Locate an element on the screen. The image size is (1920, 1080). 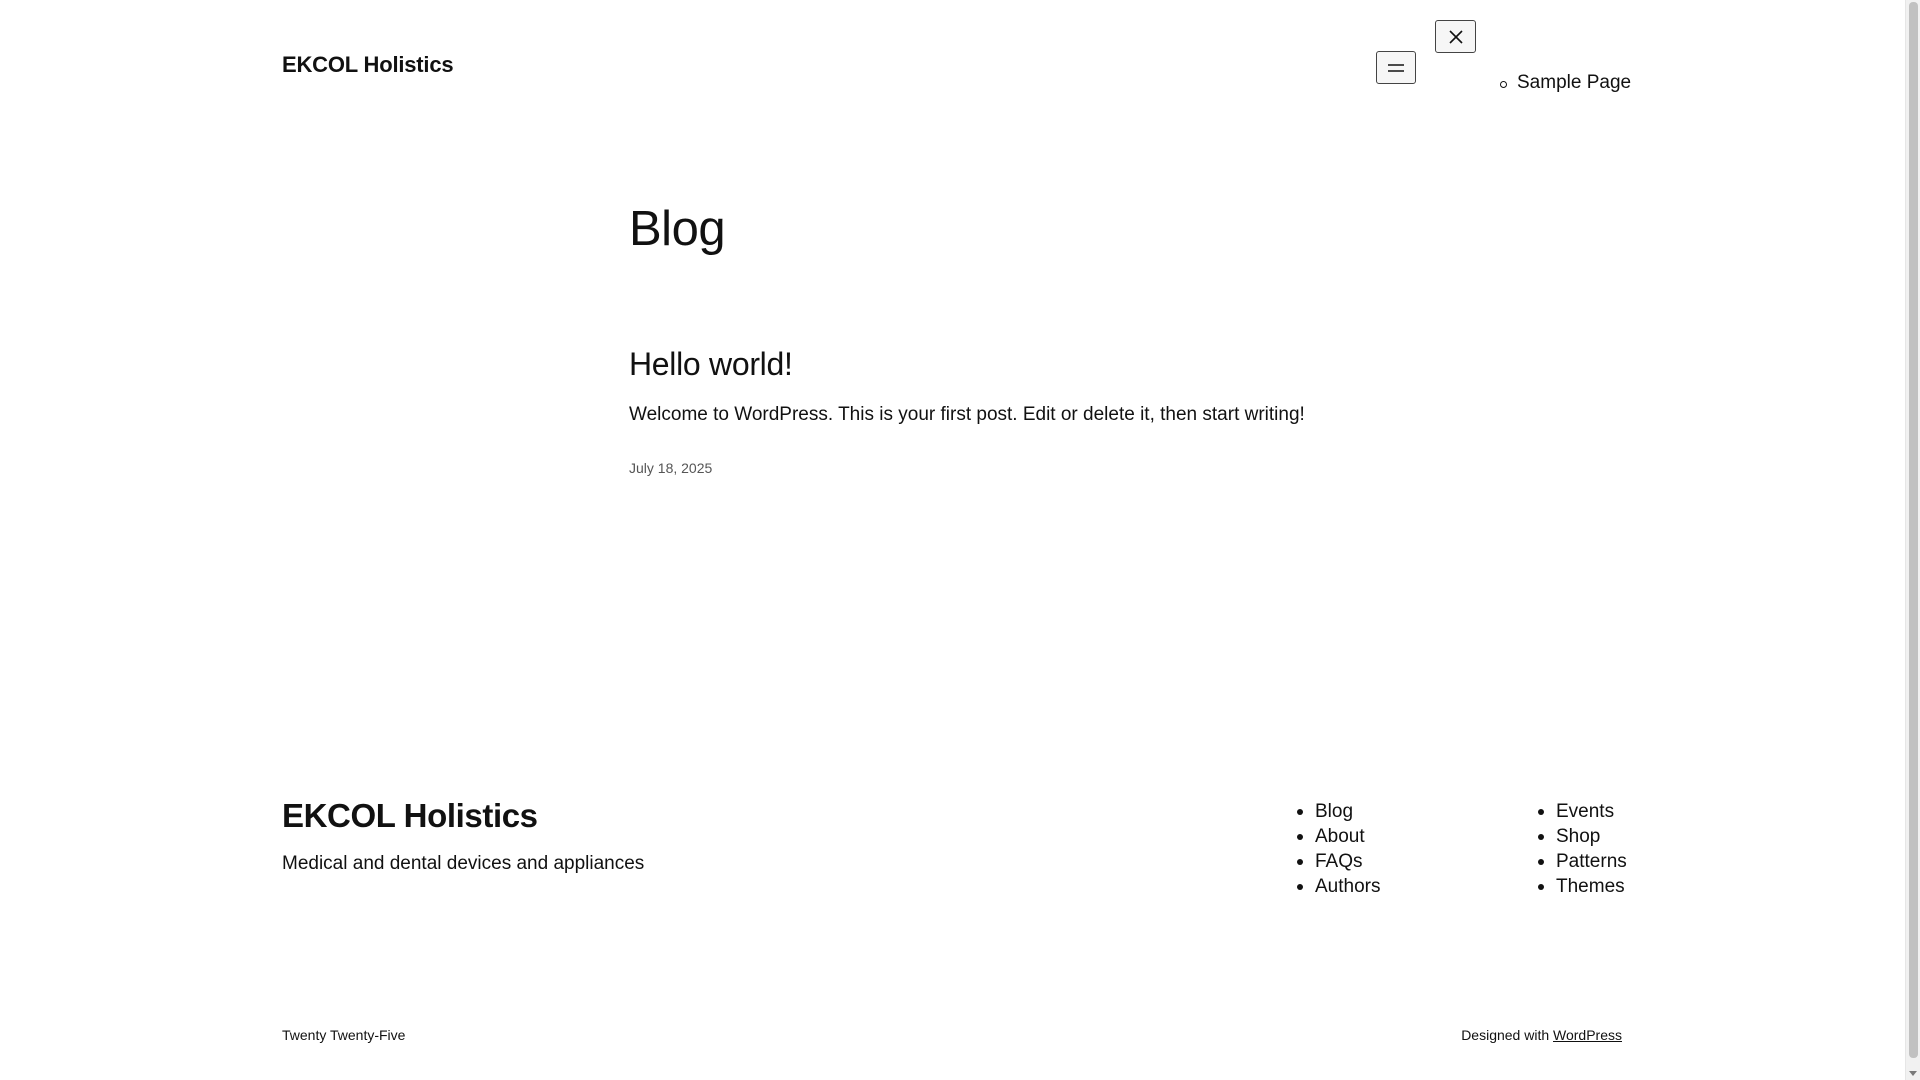
footer-nav-secondary: Events Shop Patterns Themes is located at coordinates (1582, 849).